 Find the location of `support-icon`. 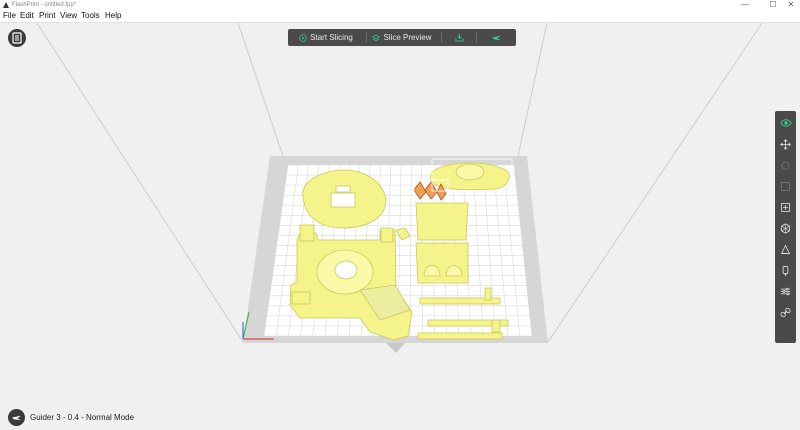

support-icon is located at coordinates (785, 228).